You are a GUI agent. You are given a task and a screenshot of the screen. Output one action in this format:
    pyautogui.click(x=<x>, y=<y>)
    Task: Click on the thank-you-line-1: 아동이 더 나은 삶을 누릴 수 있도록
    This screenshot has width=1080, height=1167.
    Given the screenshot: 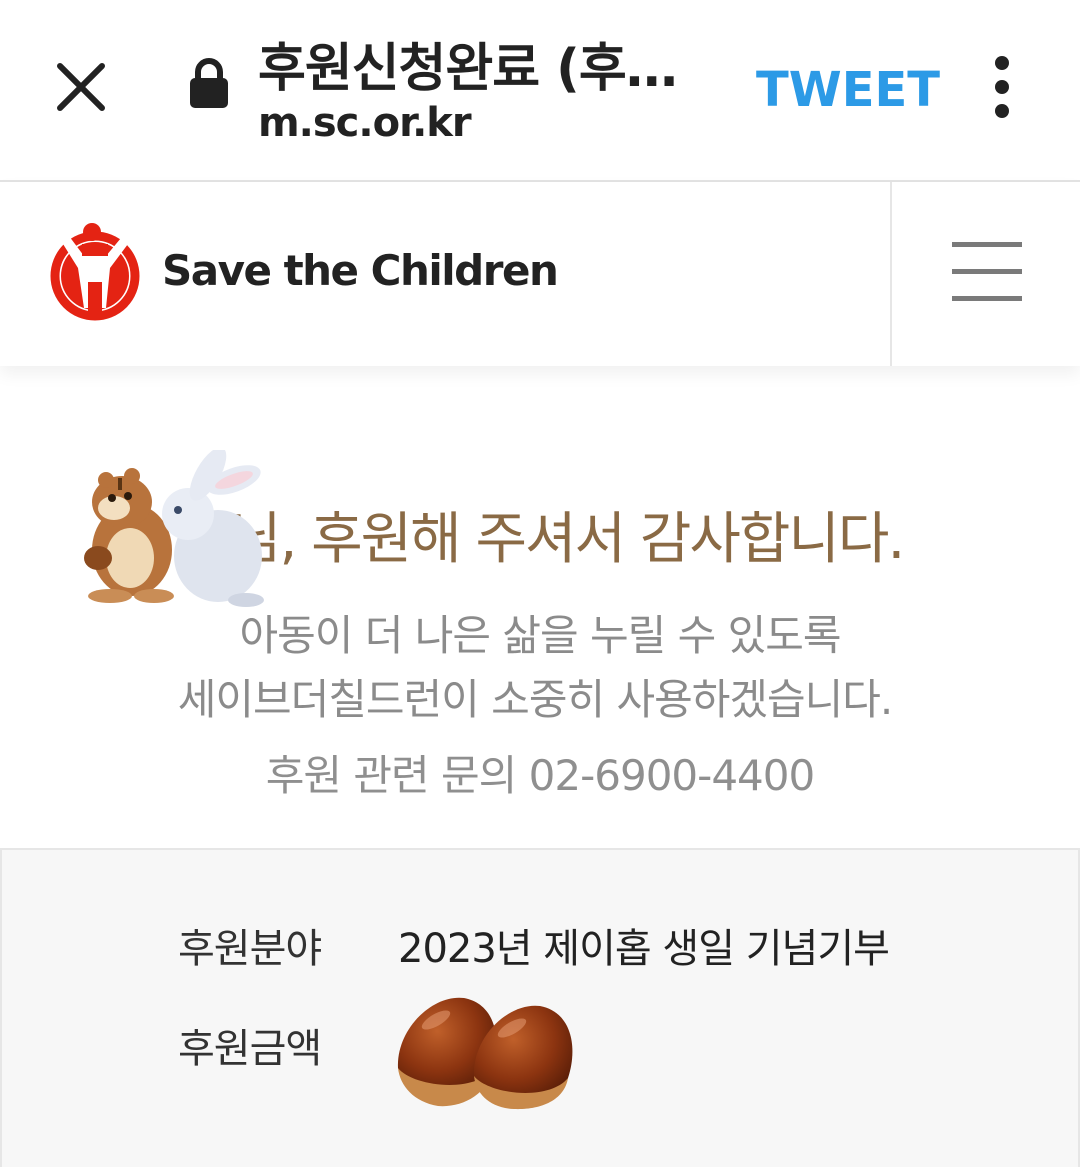 What is the action you would take?
    pyautogui.click(x=540, y=635)
    